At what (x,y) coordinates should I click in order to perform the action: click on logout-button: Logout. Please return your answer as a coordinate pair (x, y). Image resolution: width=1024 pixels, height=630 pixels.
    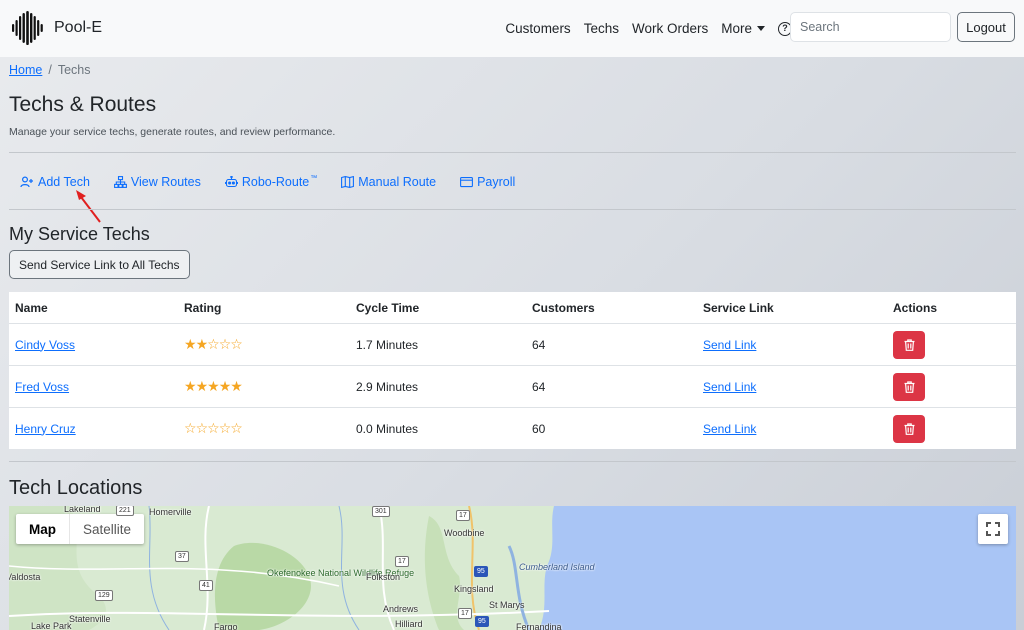
    Looking at the image, I should click on (986, 27).